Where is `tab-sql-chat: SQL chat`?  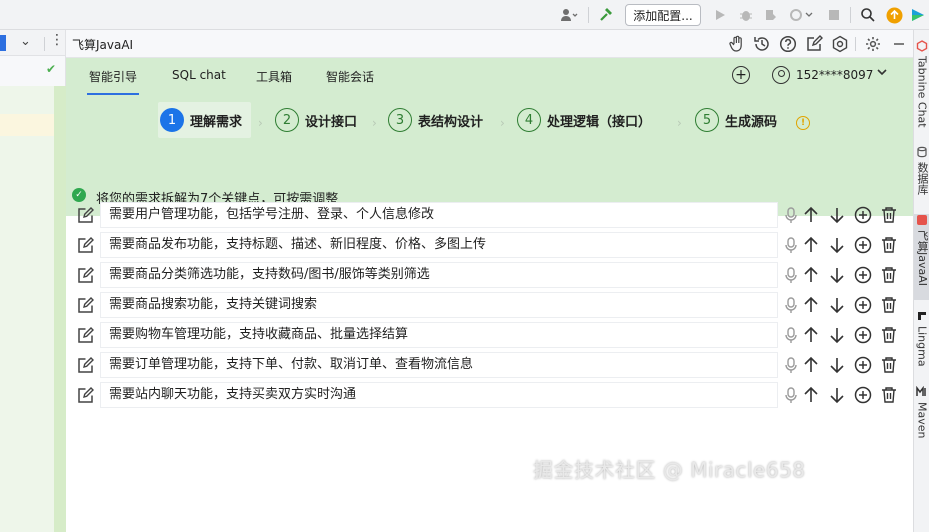
tab-sql-chat: SQL chat is located at coordinates (199, 75).